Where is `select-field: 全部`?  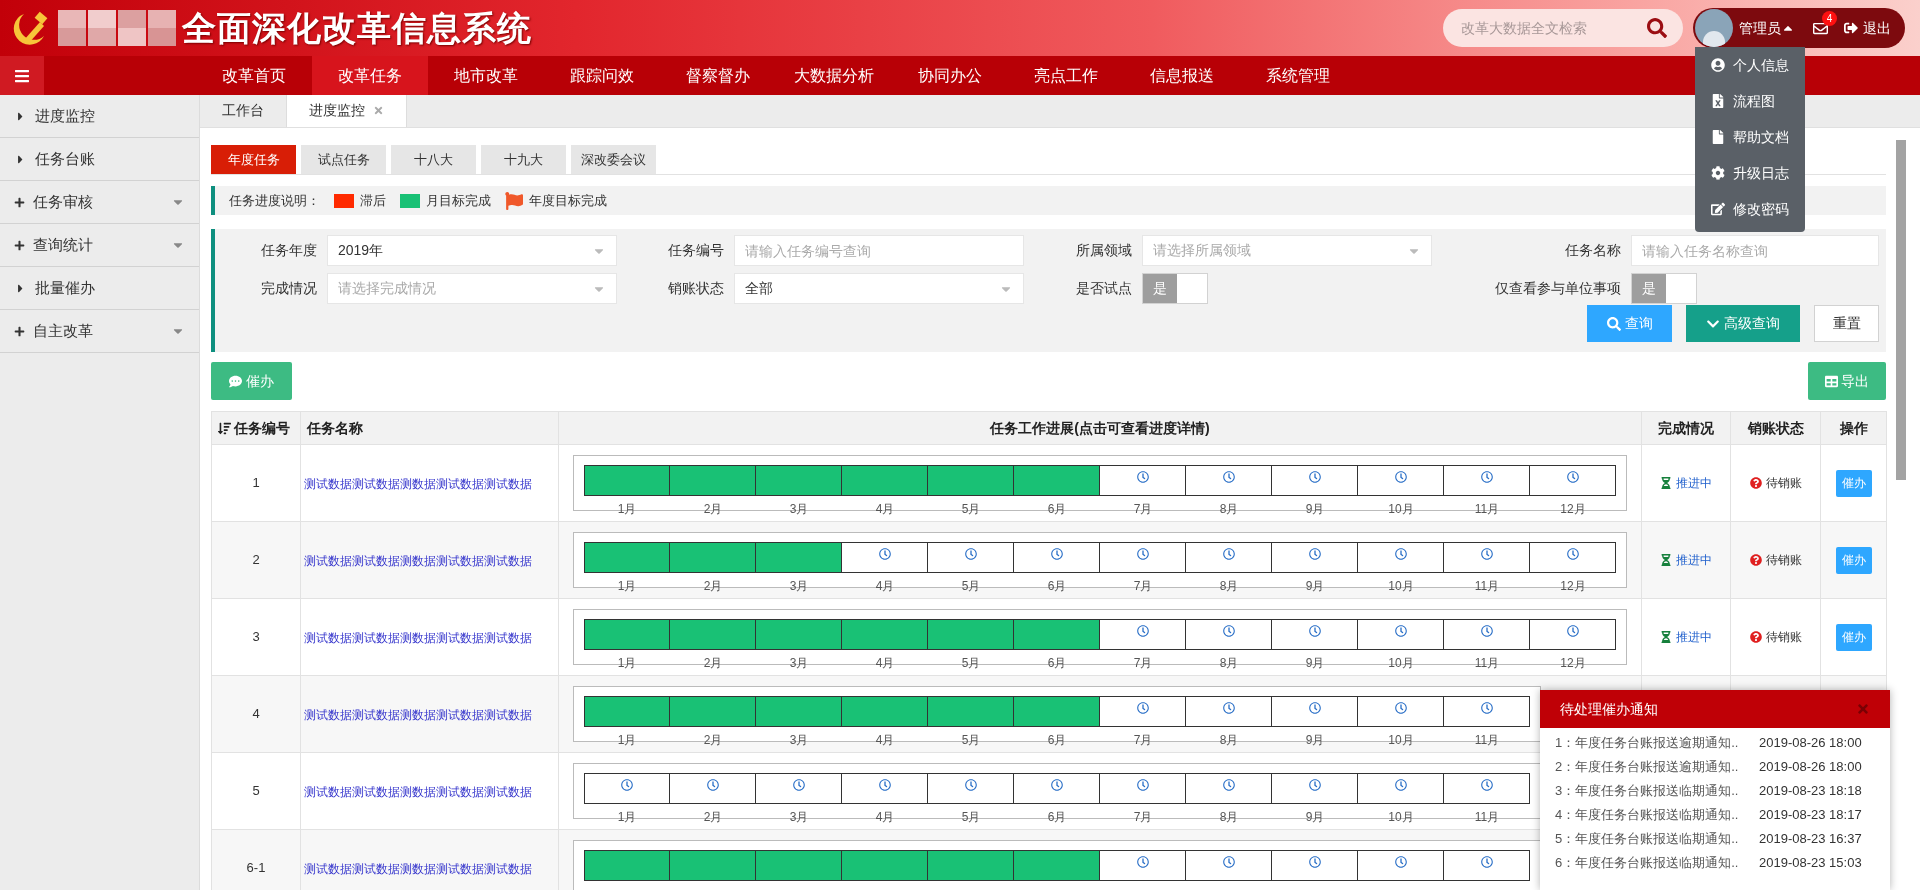
select-field: 全部 is located at coordinates (879, 288).